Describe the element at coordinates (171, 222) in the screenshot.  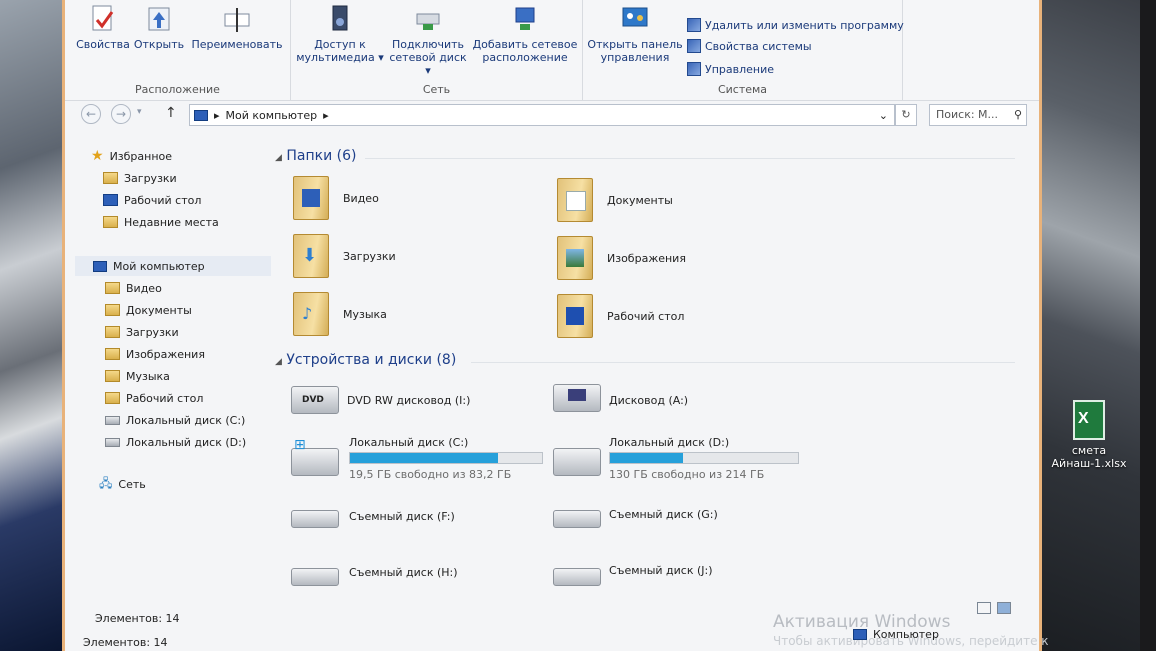
I see `nav-label: Недавние места` at that location.